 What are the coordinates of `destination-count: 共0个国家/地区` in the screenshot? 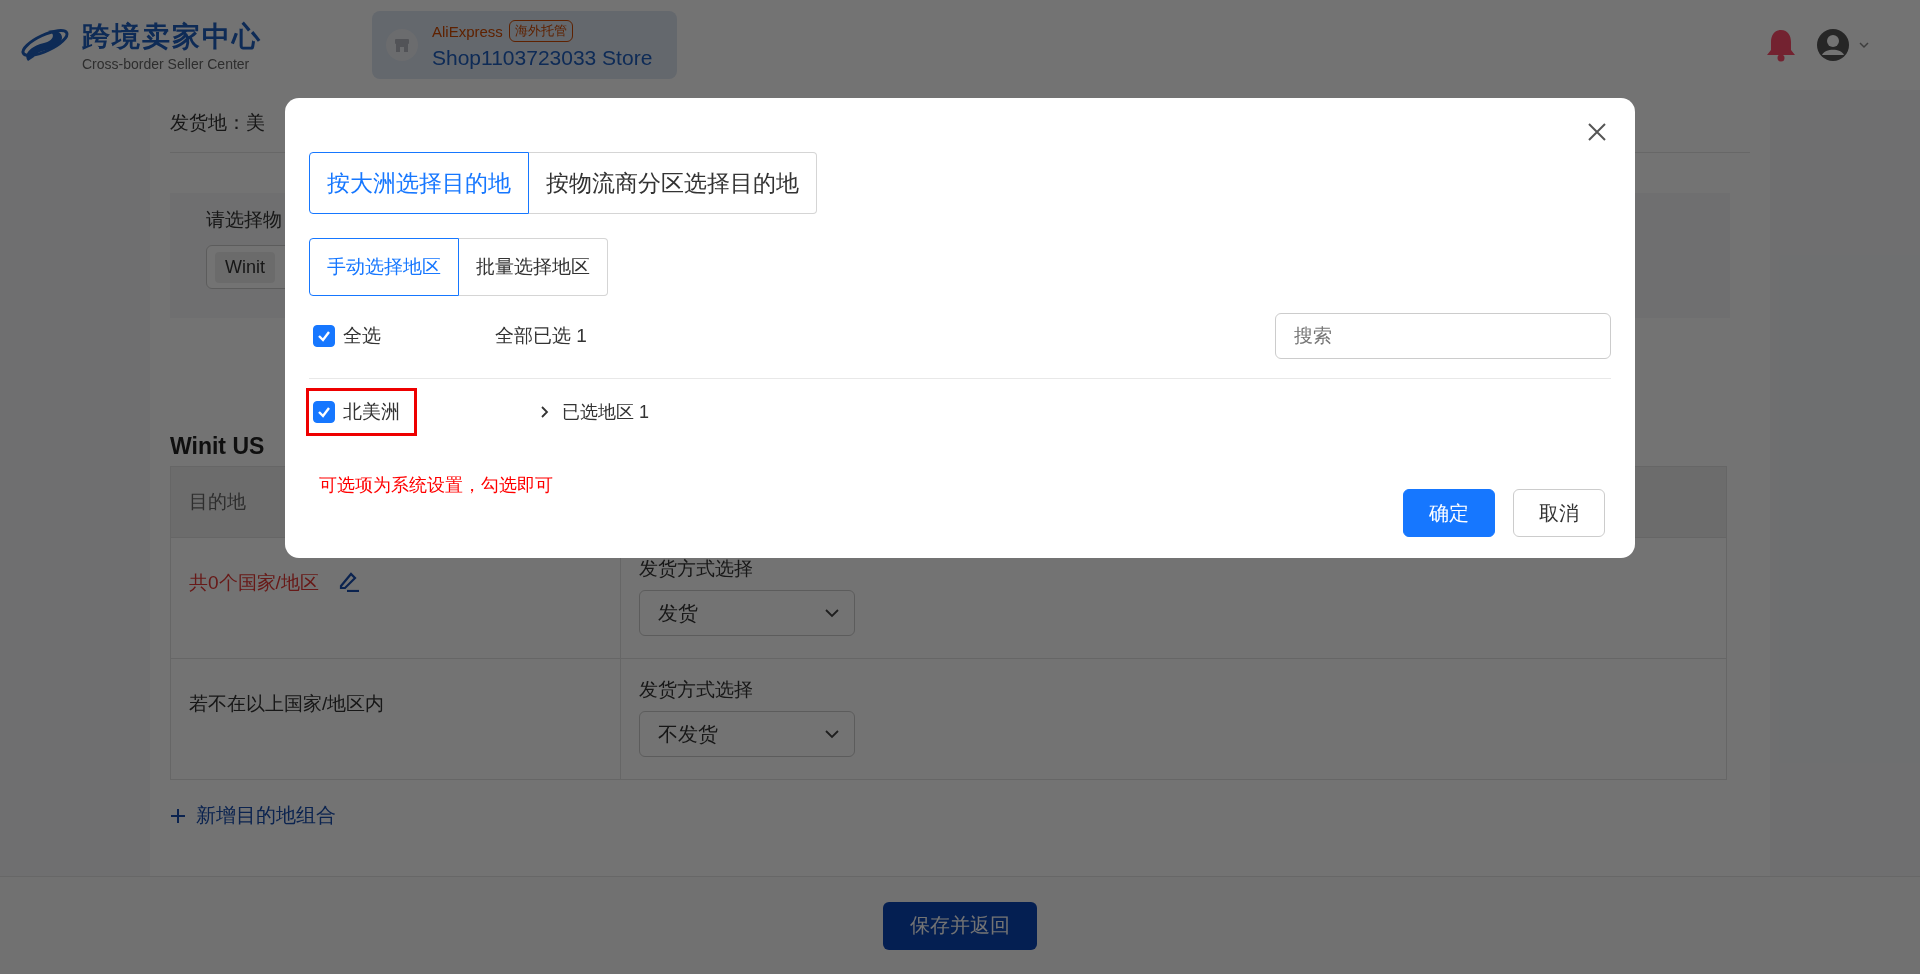 It's located at (254, 583).